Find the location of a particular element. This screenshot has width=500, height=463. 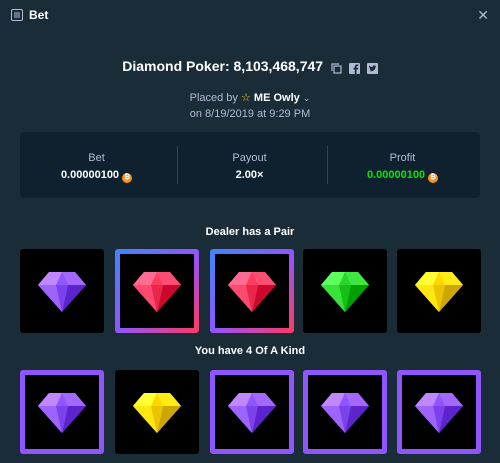

profit-value-line: 0.00000100 ₿ is located at coordinates (402, 176).